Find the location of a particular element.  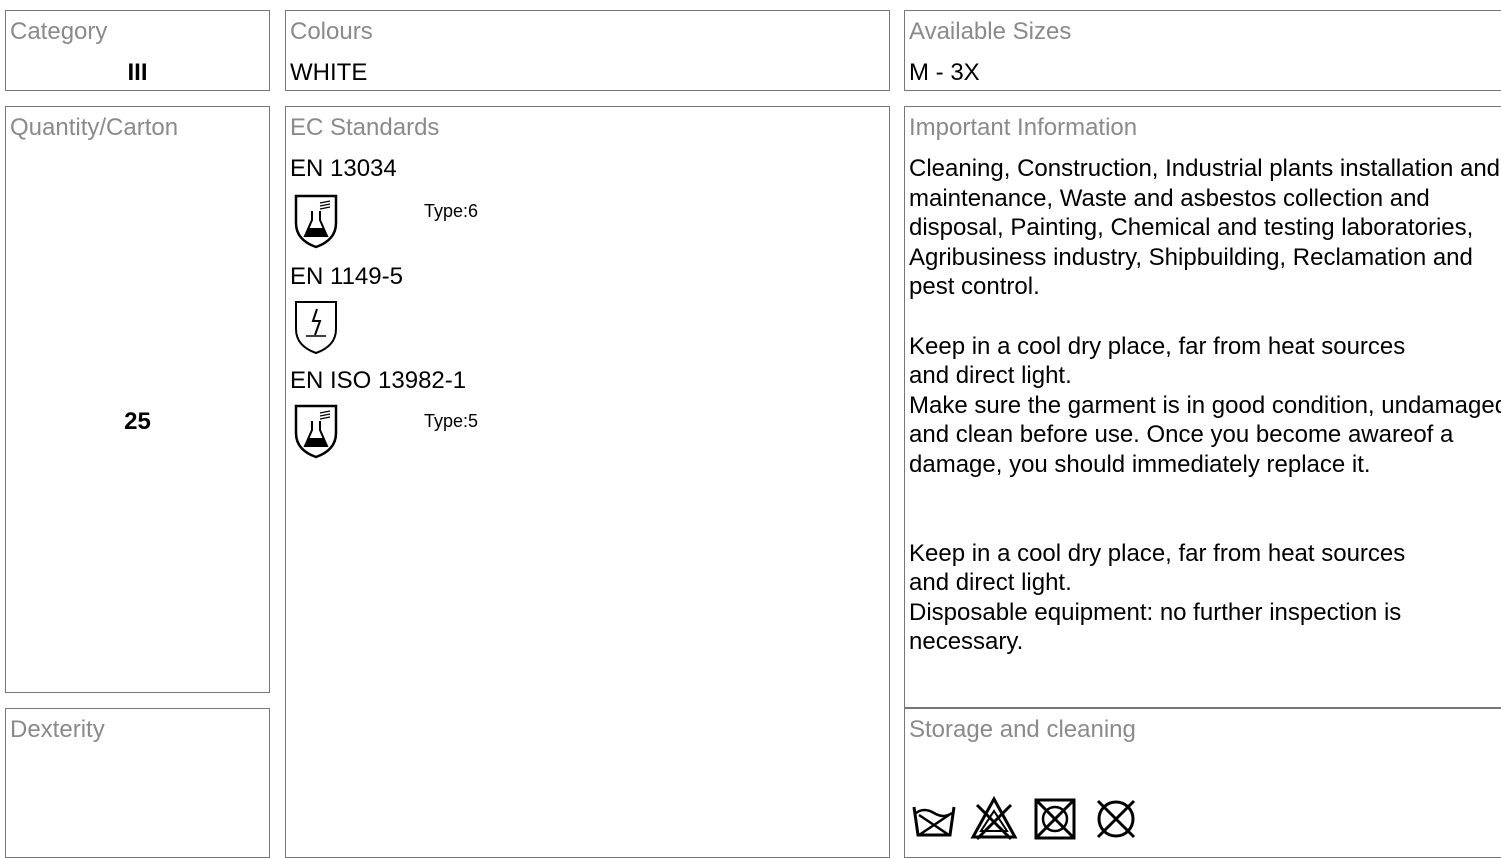

do-not-tumble-dry-icon is located at coordinates (1055, 819).